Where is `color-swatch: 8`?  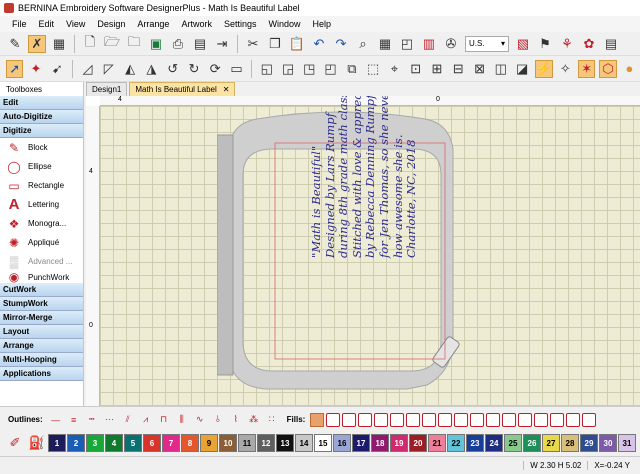
color-swatch: 8 is located at coordinates (190, 443).